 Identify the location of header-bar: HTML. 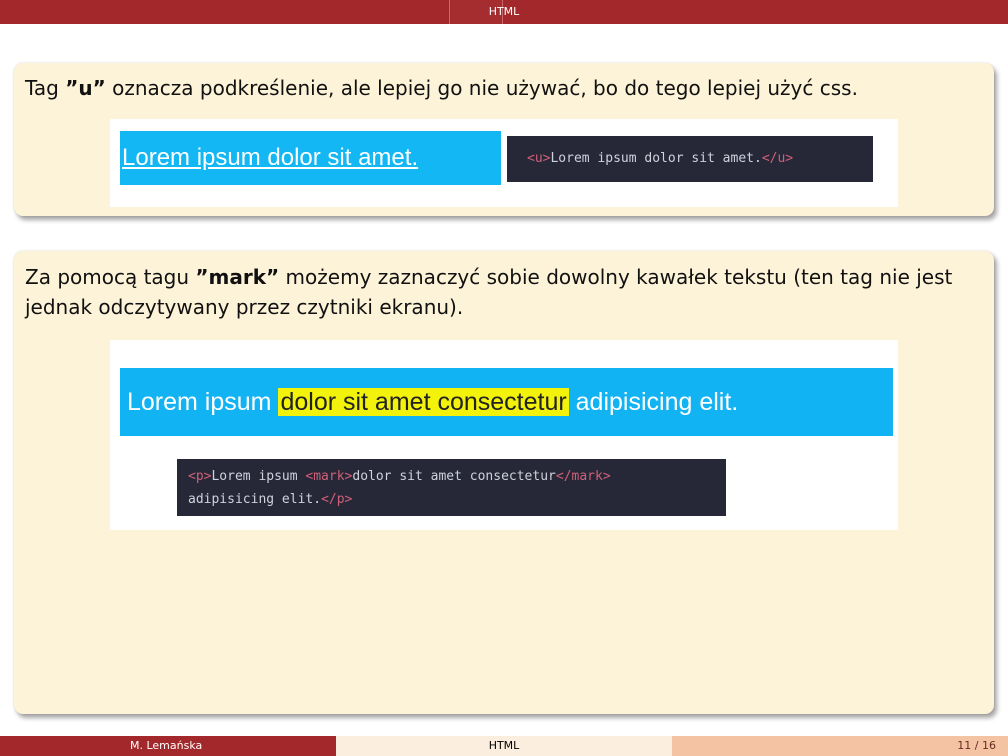
(504, 12).